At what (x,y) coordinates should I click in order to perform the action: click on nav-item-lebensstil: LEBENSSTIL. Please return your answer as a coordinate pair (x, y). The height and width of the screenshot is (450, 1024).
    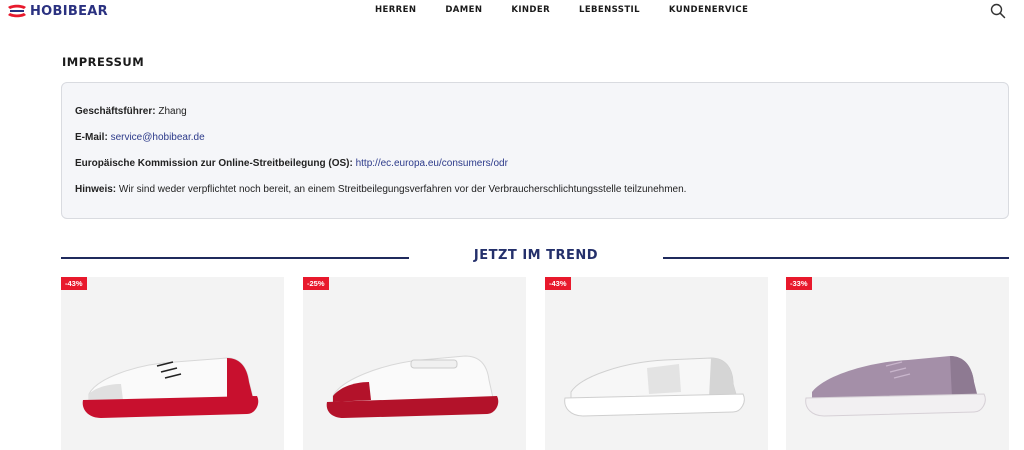
    Looking at the image, I should click on (609, 10).